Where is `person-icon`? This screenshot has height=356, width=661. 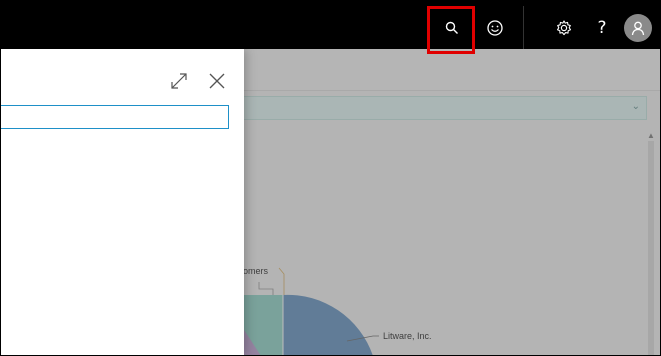
person-icon is located at coordinates (638, 28).